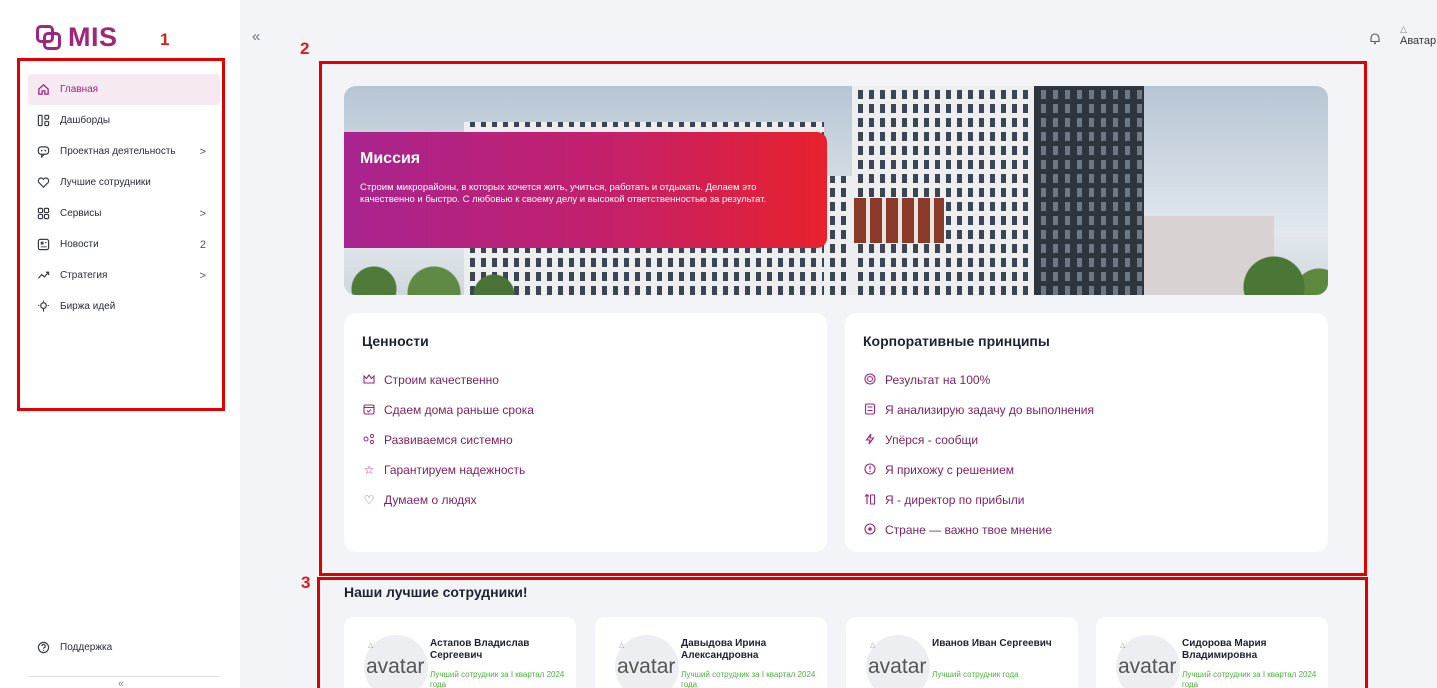  I want to click on principle-label: Я анализирую задачу до выполнения, so click(989, 410).